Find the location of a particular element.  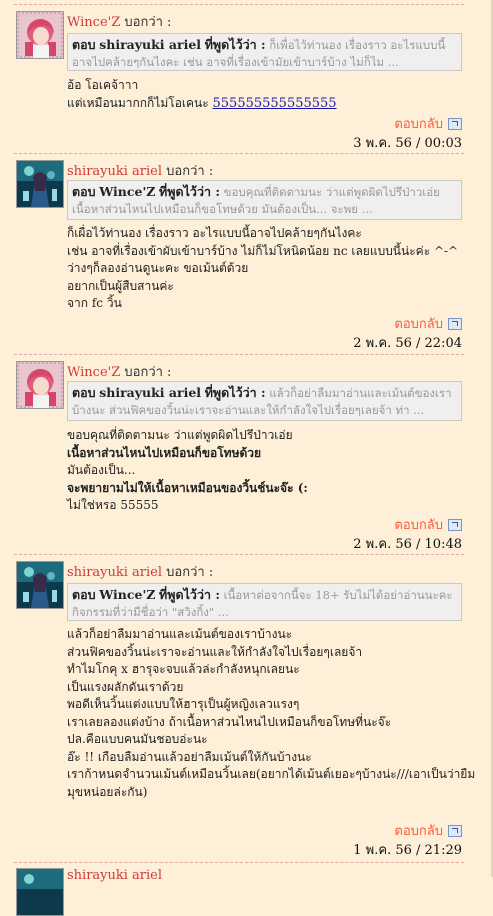

comment-line: จาก fc วิ้น is located at coordinates (94, 303).